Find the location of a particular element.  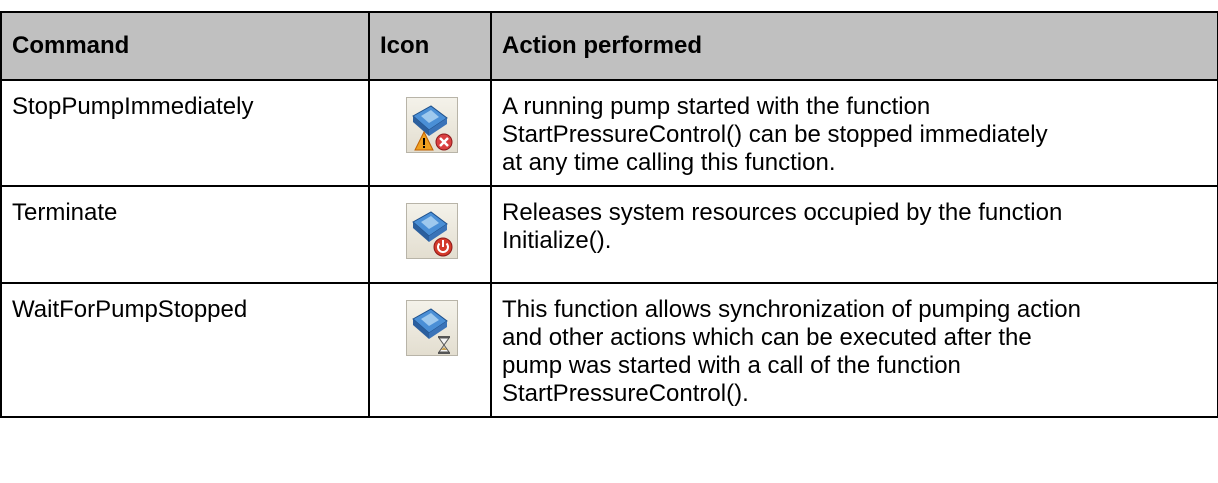

action-line: at any time calling this function. is located at coordinates (669, 162).